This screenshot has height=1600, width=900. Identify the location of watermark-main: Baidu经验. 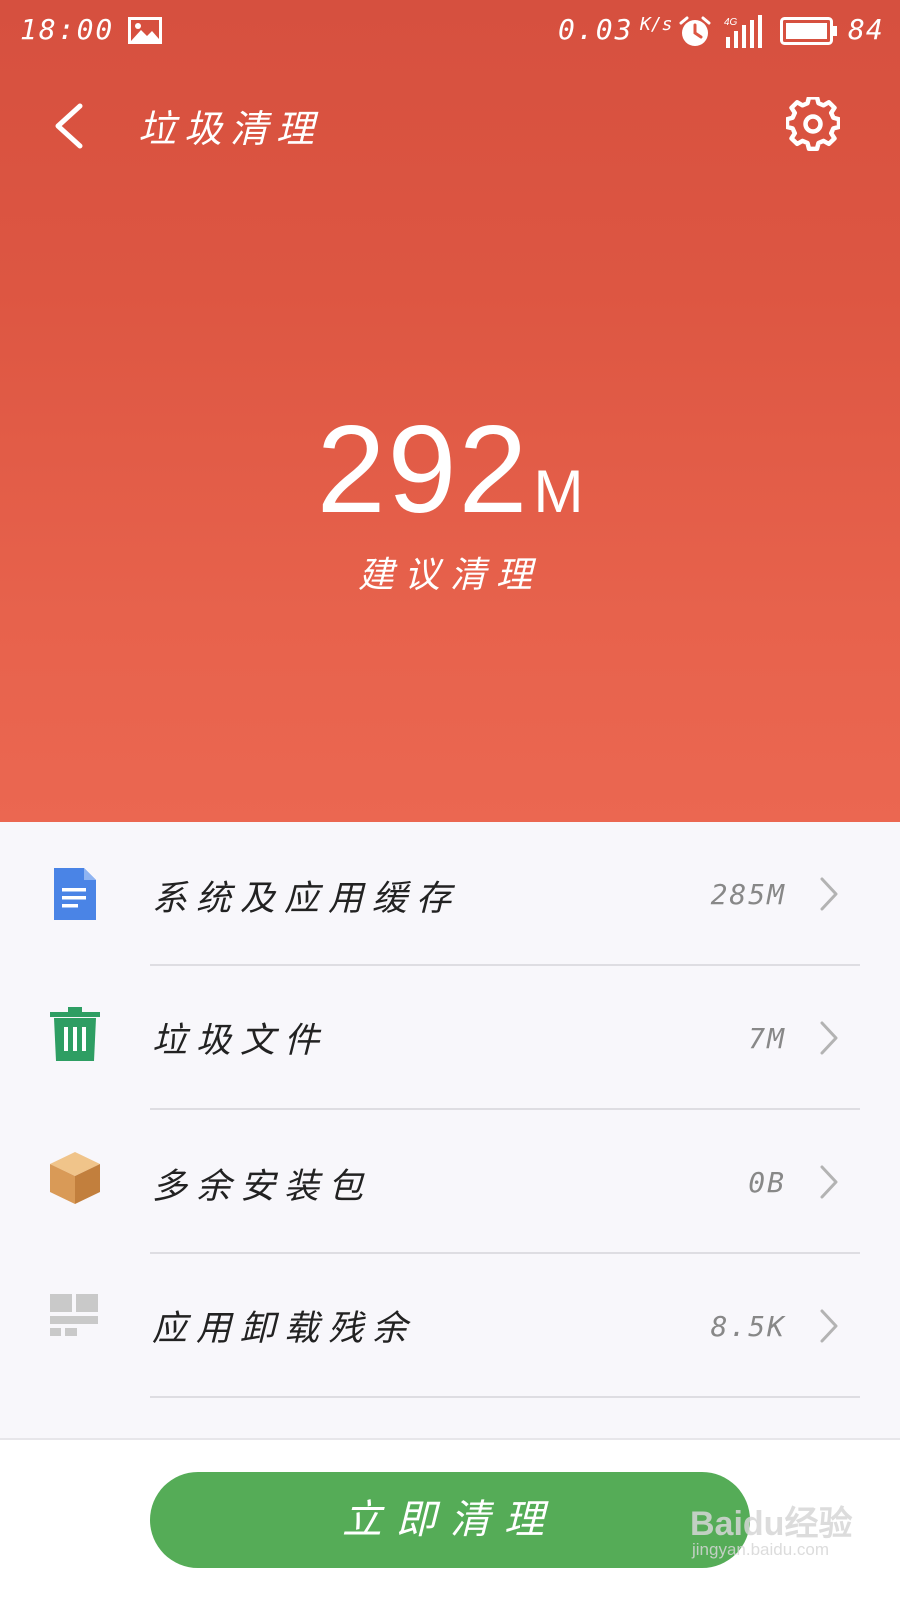
(771, 1524).